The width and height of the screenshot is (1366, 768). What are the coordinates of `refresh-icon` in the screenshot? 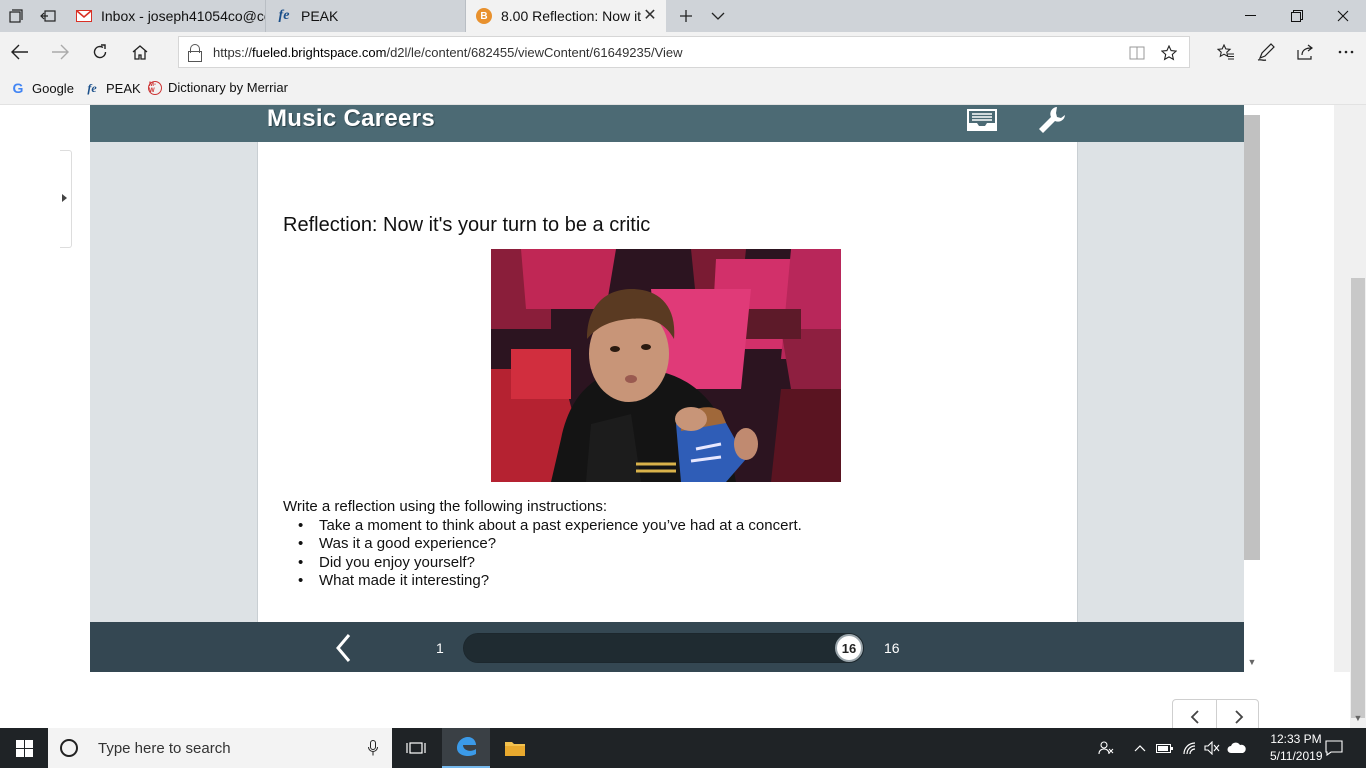 It's located at (100, 52).